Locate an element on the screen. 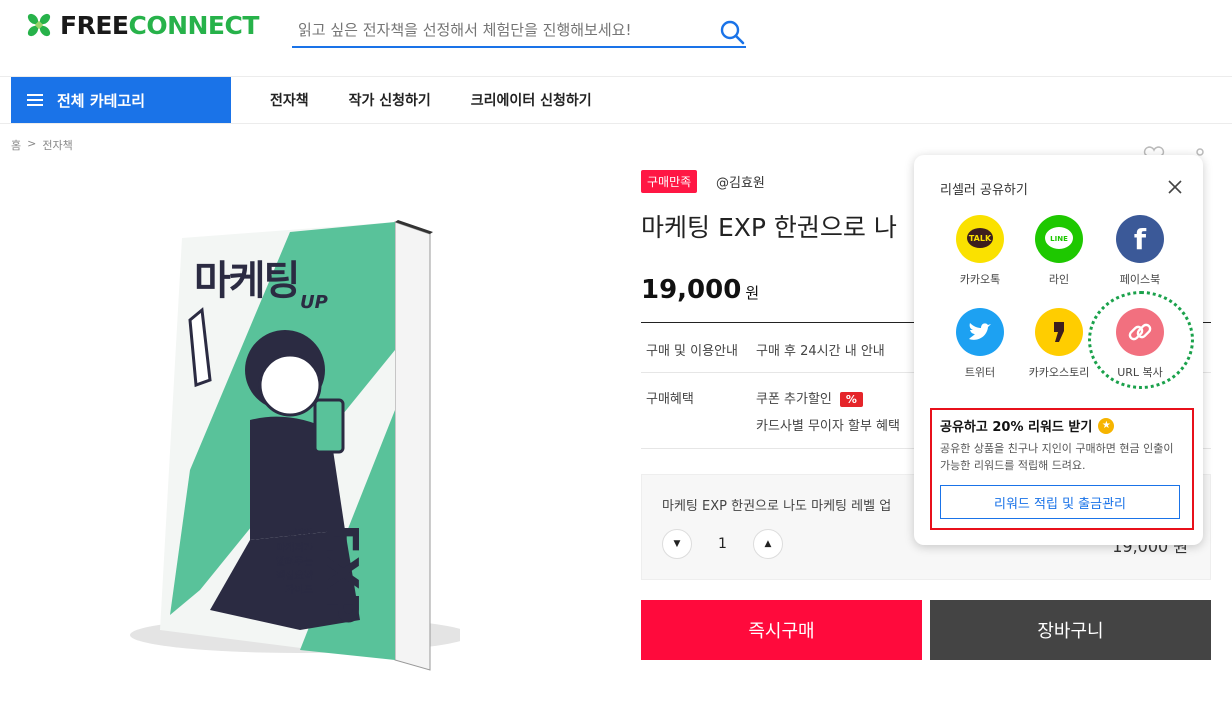 Image resolution: width=1232 pixels, height=723 pixels. product-price: 19,000 원 is located at coordinates (700, 290).